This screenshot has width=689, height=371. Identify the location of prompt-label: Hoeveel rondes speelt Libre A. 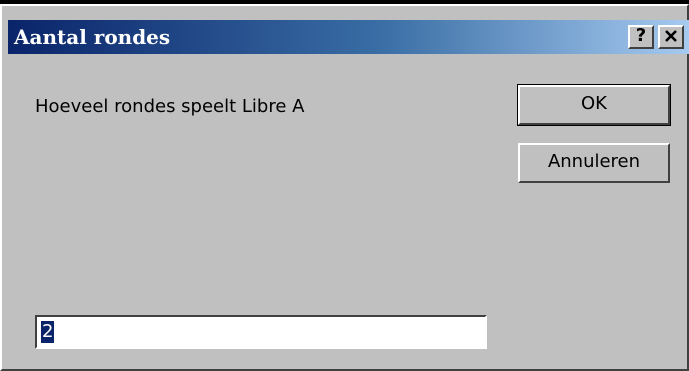
(170, 106).